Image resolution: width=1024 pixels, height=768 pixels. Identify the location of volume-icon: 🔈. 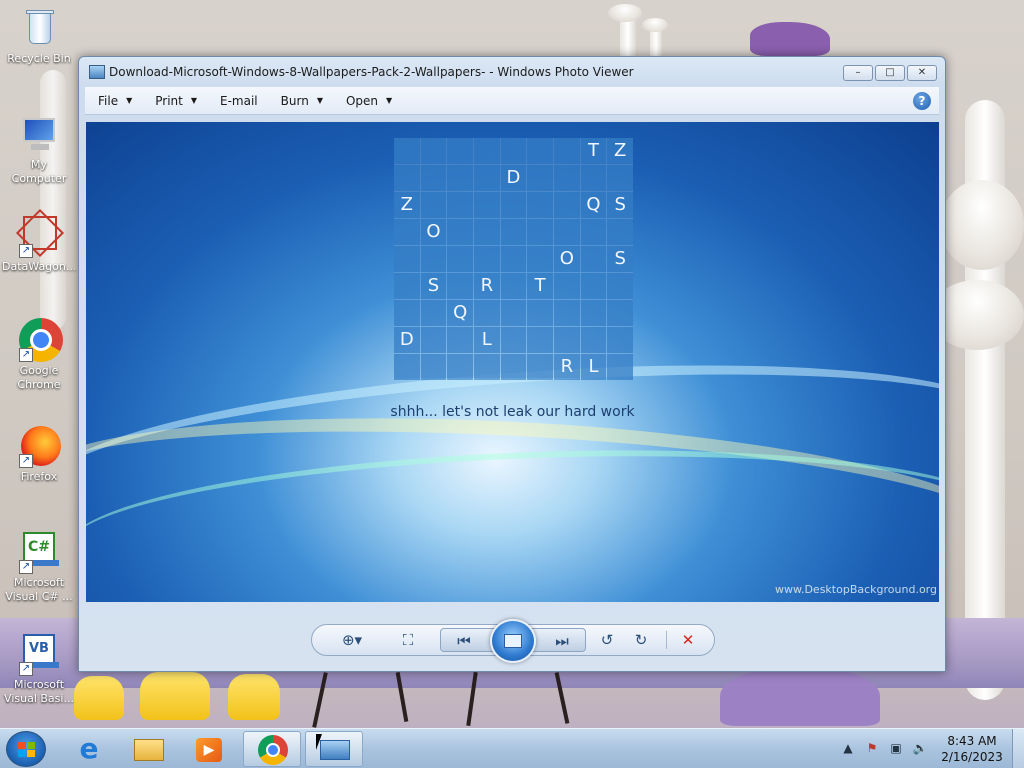
(920, 749).